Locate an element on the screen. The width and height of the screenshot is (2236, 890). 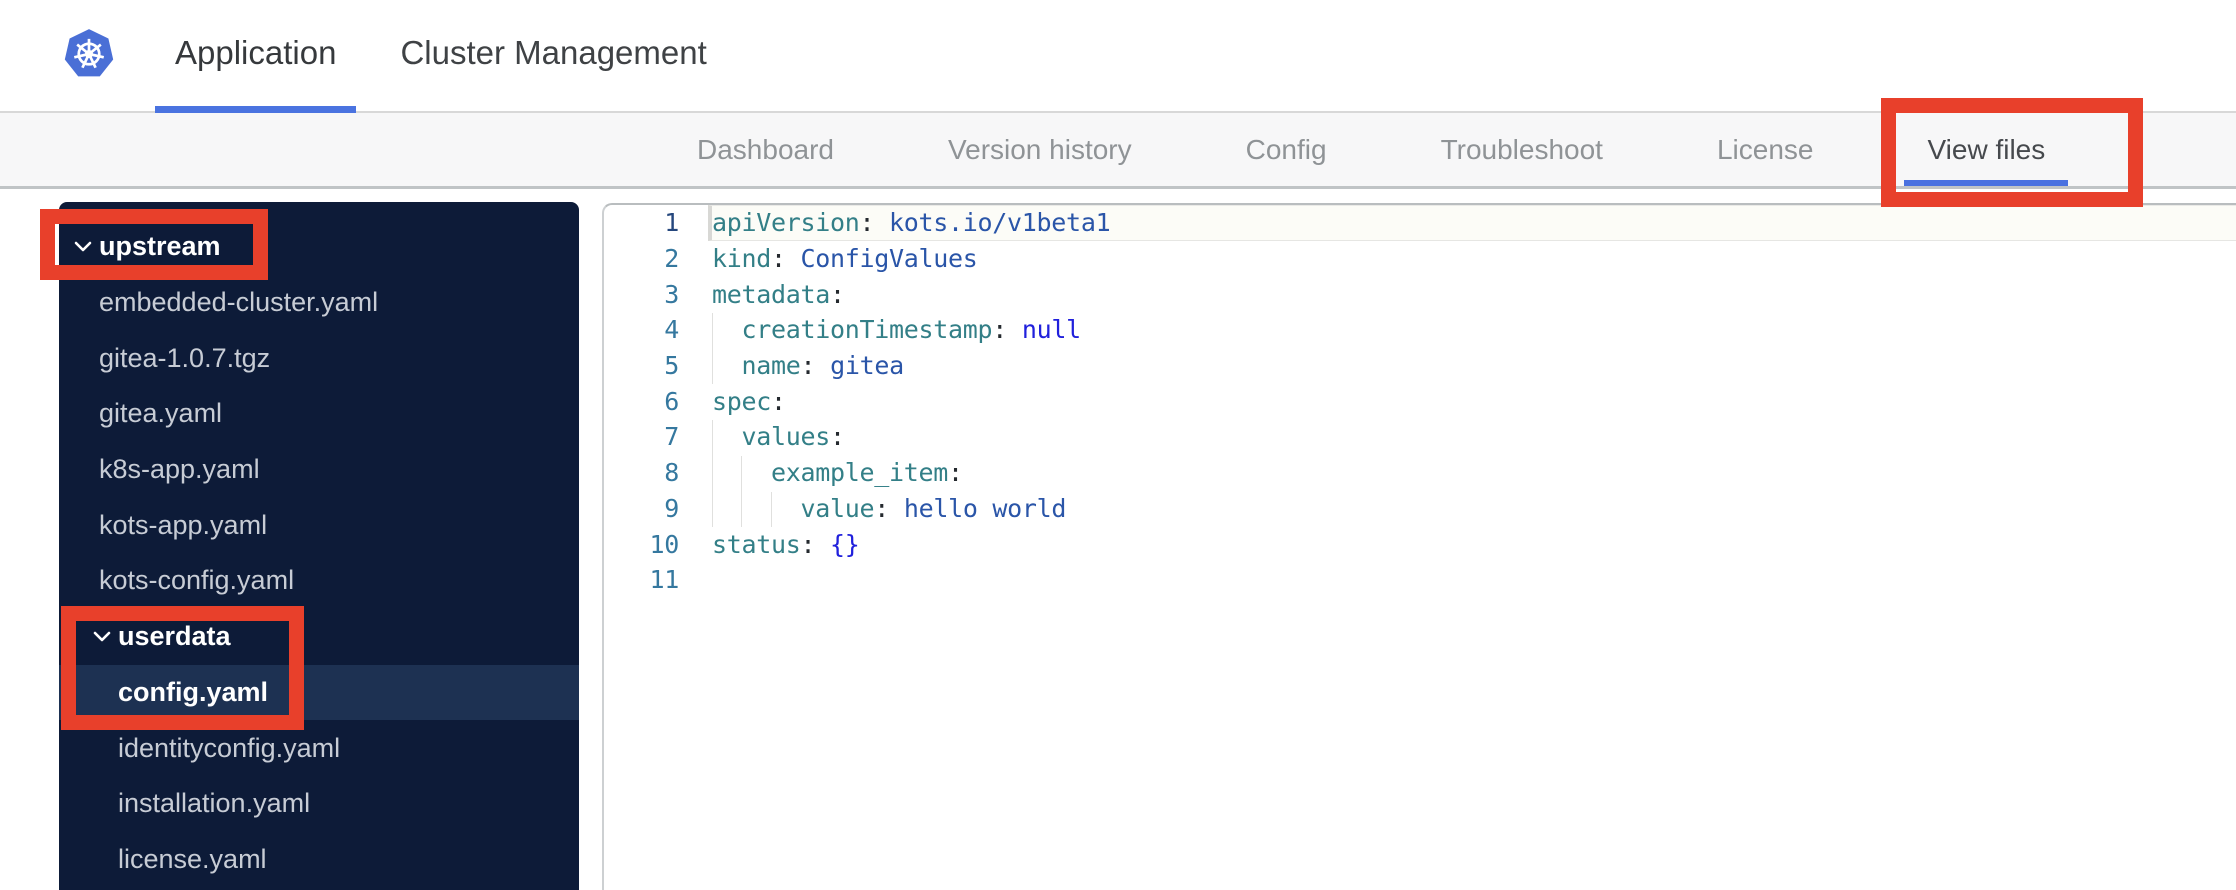
top-bar: Application Cluster Management is located at coordinates (1118, 56).